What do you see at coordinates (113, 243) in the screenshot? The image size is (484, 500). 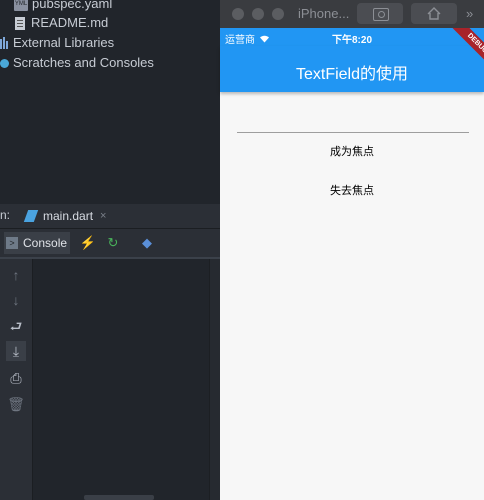 I see `hot-restart-icon: ↻` at bounding box center [113, 243].